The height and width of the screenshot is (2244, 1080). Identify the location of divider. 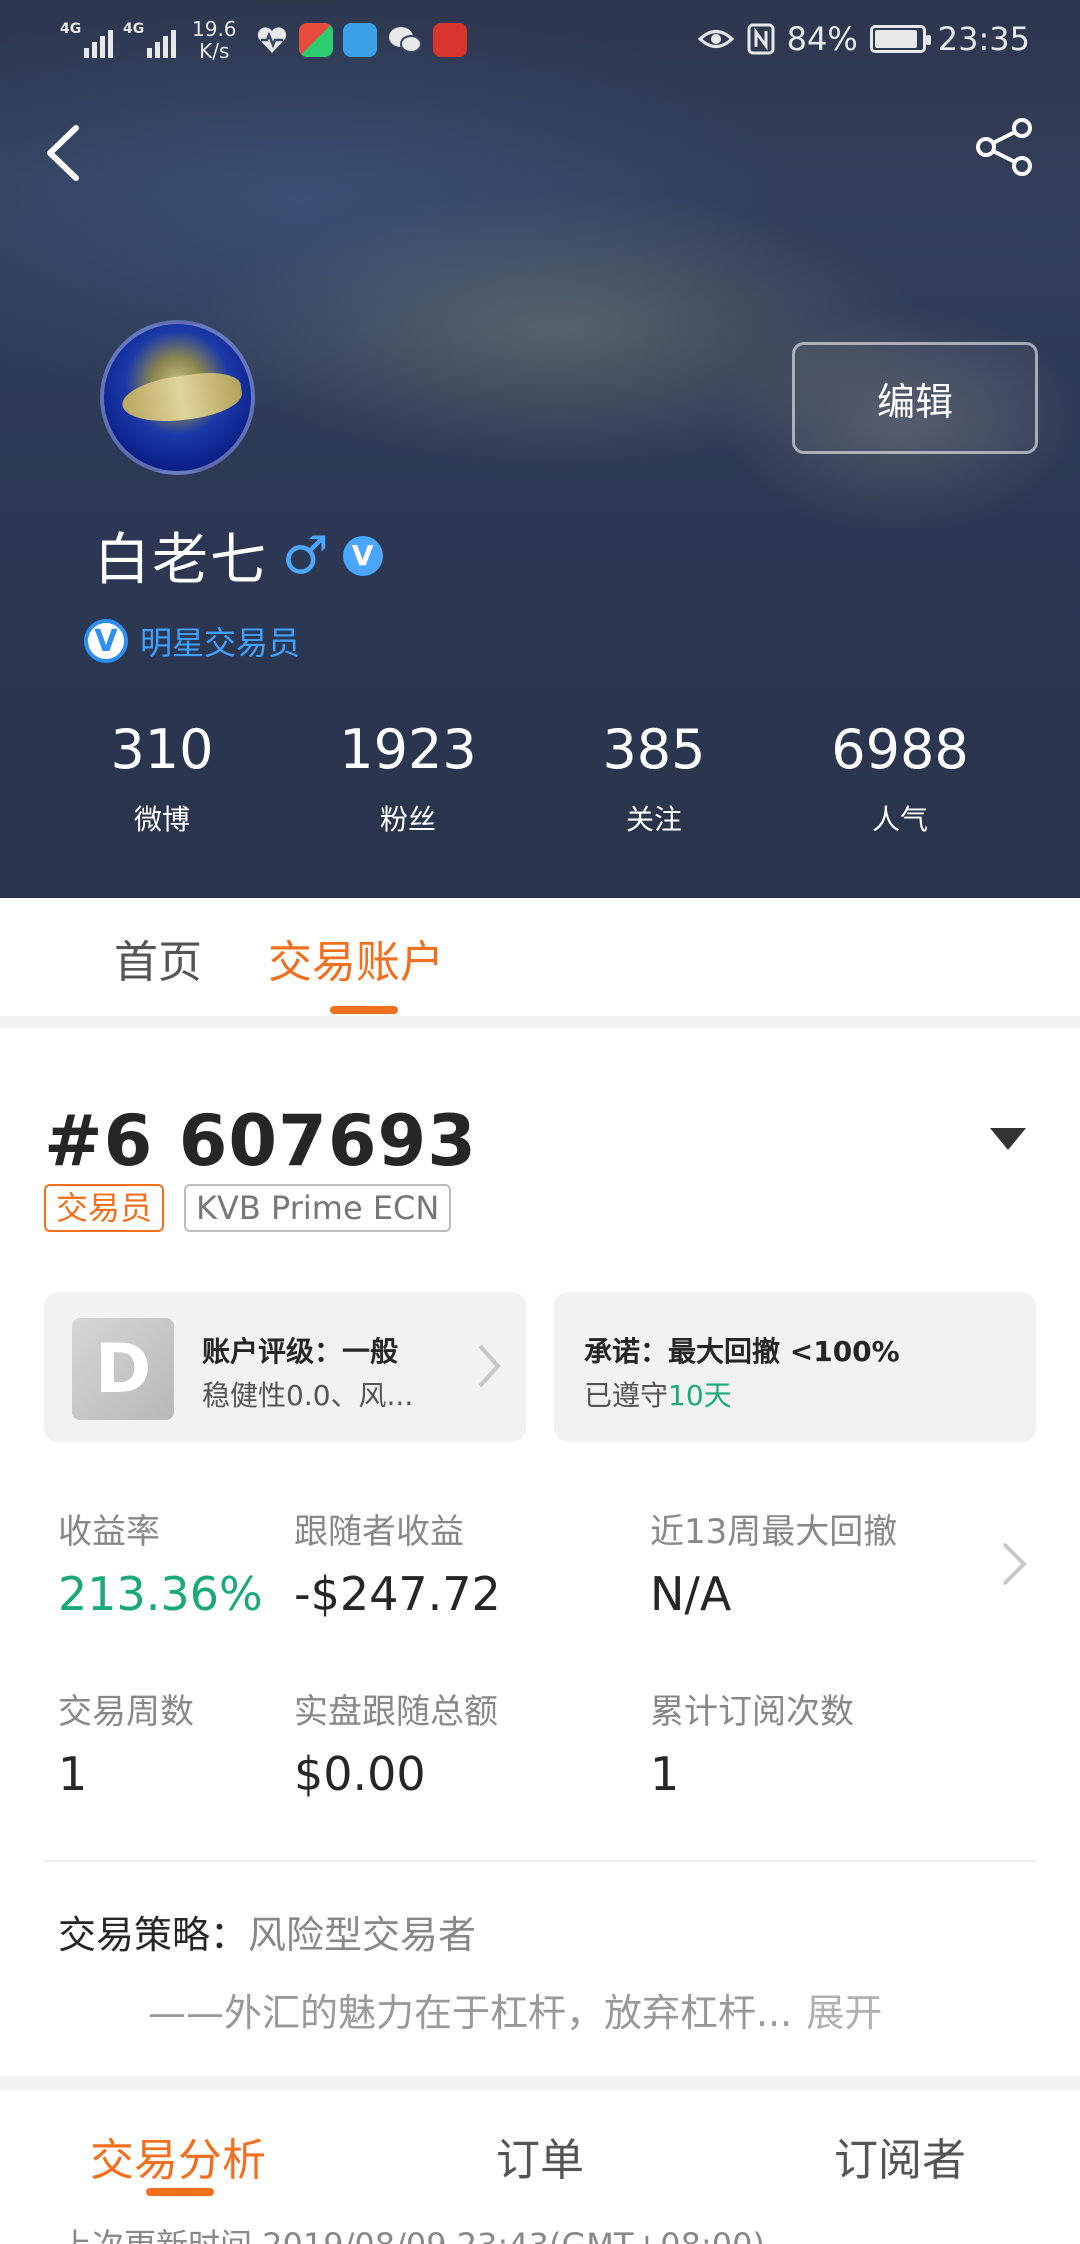
(540, 1861).